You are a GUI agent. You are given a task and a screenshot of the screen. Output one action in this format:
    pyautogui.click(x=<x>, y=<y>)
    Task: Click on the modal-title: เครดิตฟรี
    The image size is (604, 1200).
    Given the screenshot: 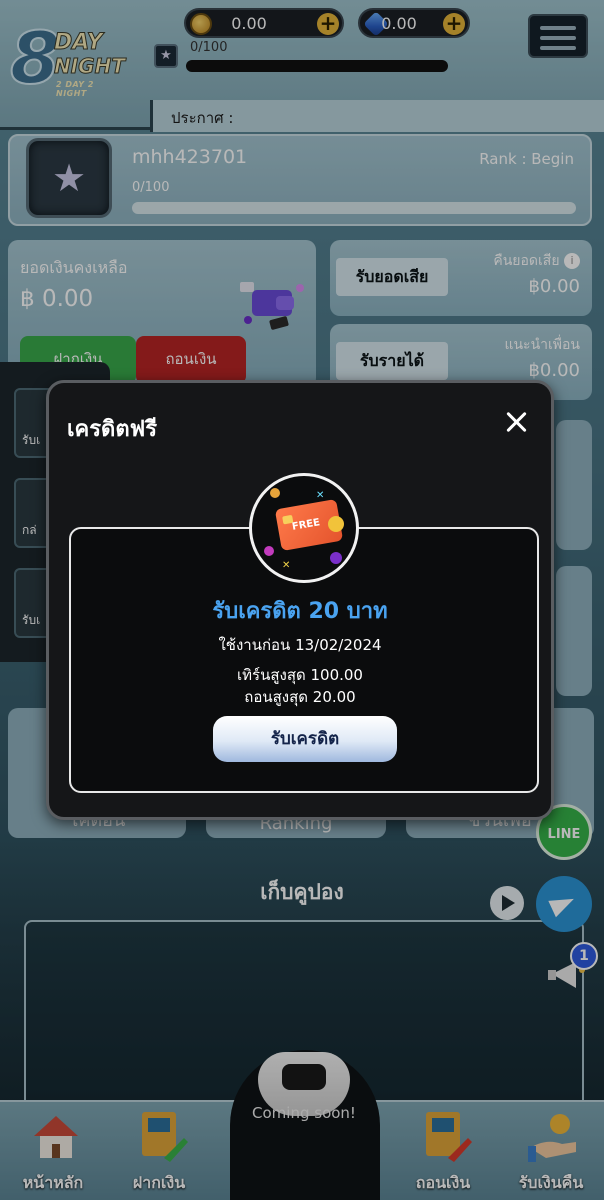 What is the action you would take?
    pyautogui.click(x=112, y=429)
    